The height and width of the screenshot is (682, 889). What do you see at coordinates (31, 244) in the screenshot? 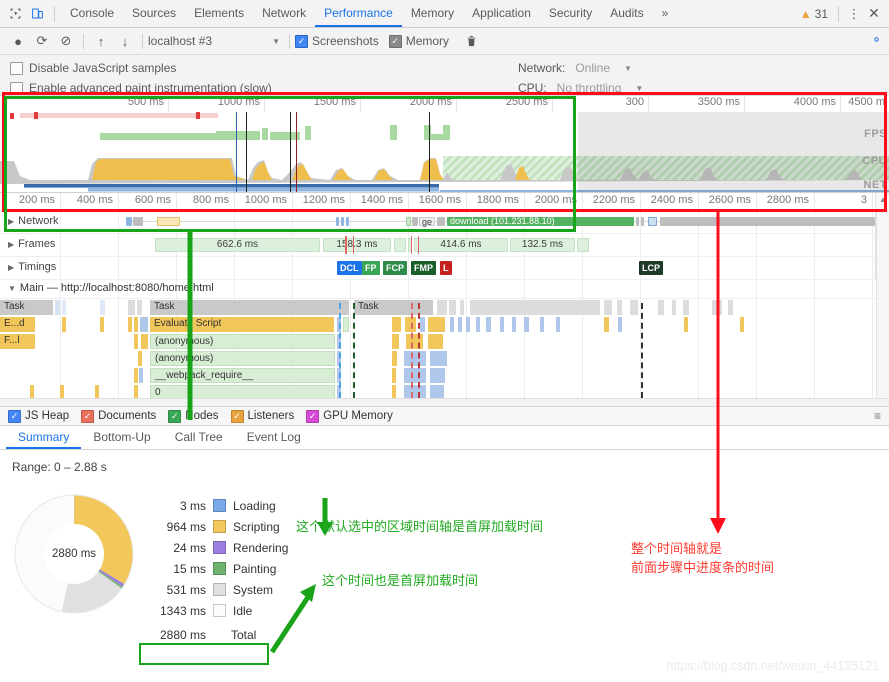
I see `frames-track-name: ▶ Frames` at bounding box center [31, 244].